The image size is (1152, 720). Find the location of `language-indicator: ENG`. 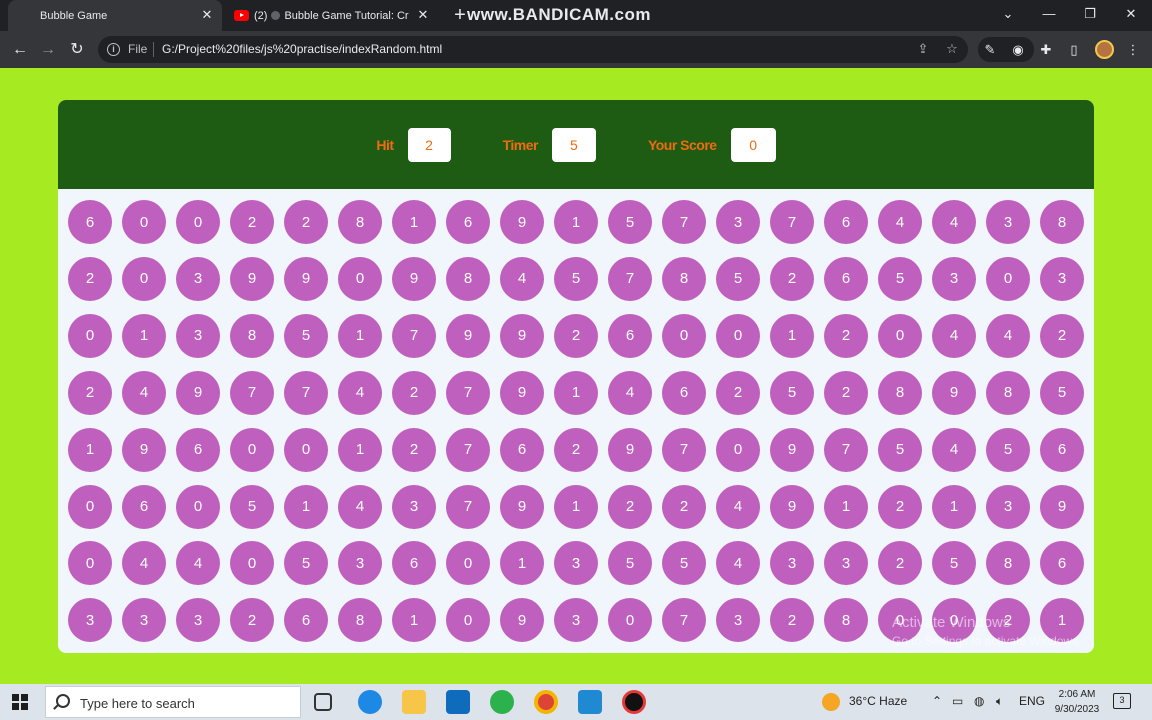

language-indicator: ENG is located at coordinates (1032, 701).